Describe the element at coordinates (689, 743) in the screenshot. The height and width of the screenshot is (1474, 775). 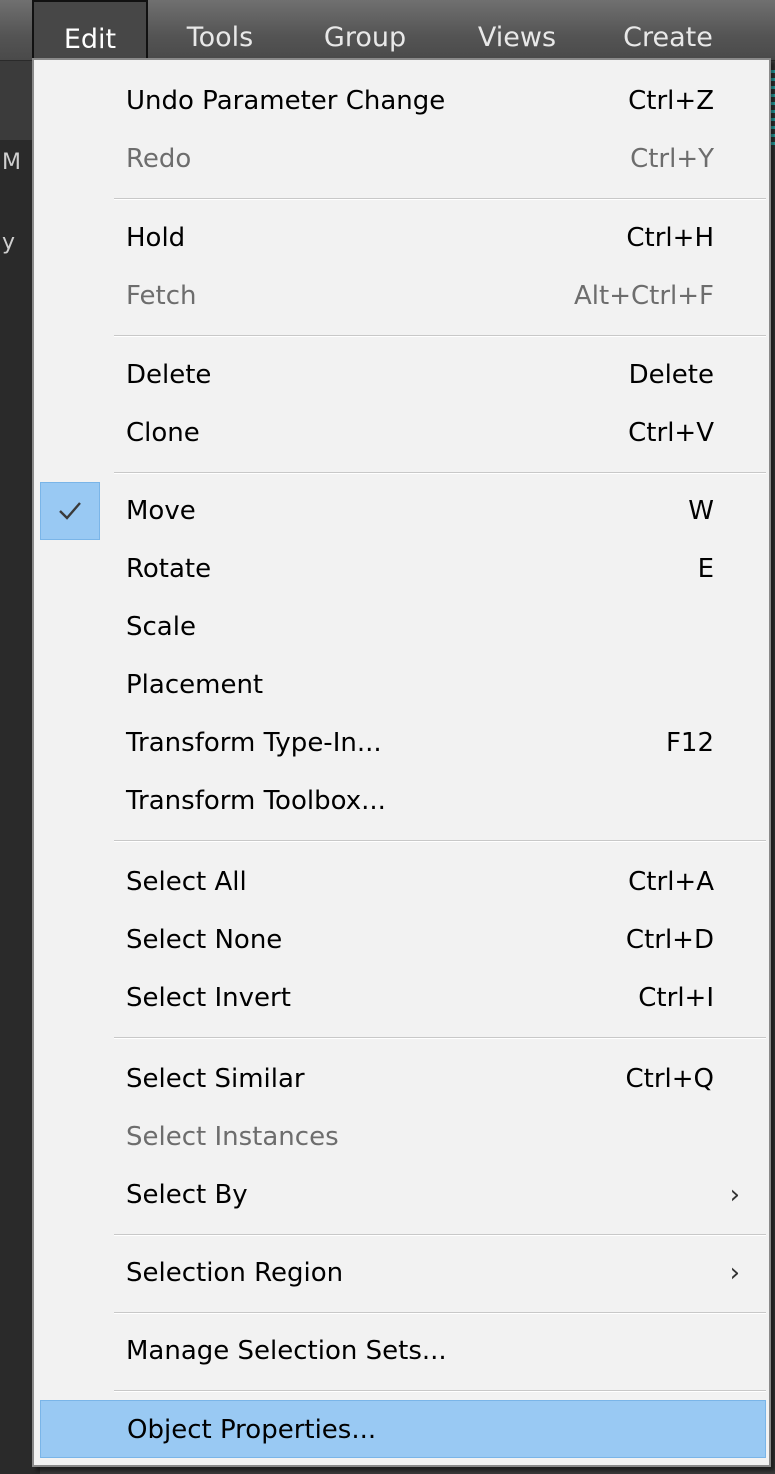
I see `menu-item-shortcut: F12` at that location.